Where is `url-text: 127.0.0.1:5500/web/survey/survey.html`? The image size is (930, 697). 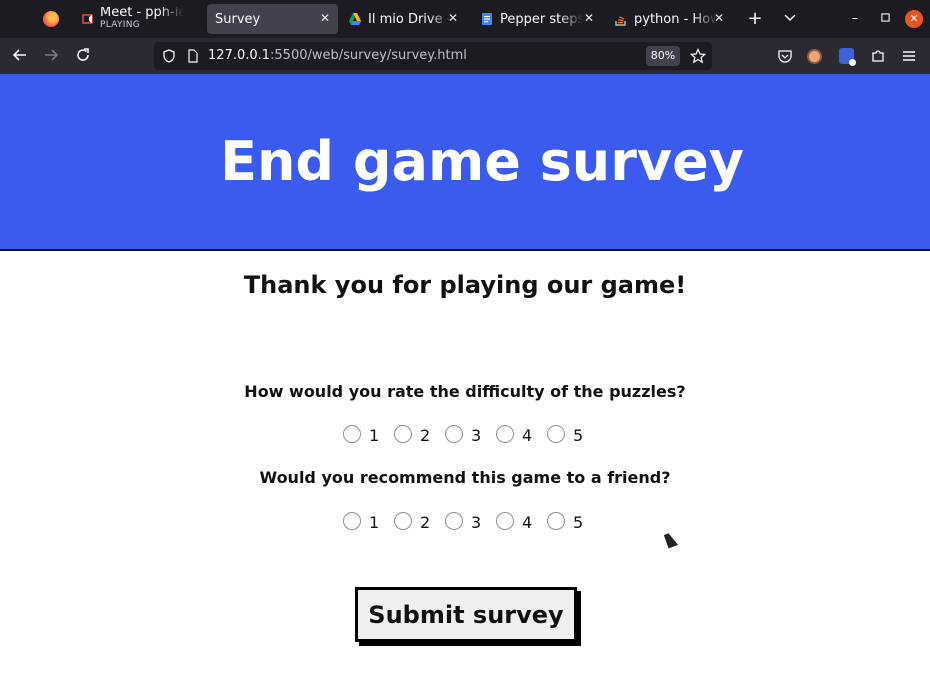
url-text: 127.0.0.1:5500/web/survey/survey.html is located at coordinates (337, 55).